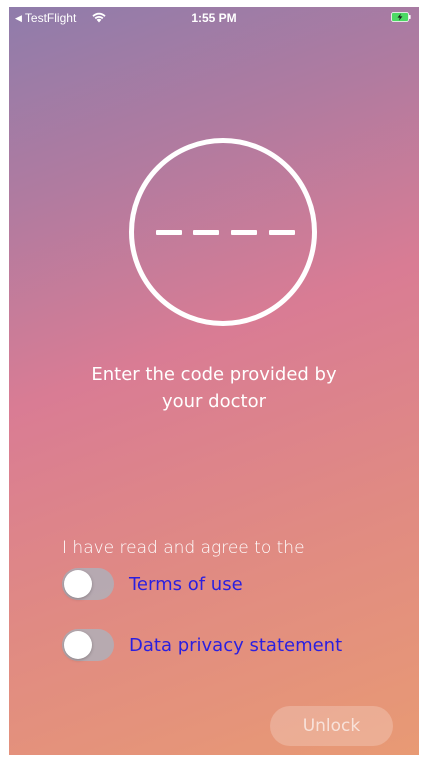 The height and width of the screenshot is (762, 427). What do you see at coordinates (213, 401) in the screenshot?
I see `instruction-line-2: your doctor` at bounding box center [213, 401].